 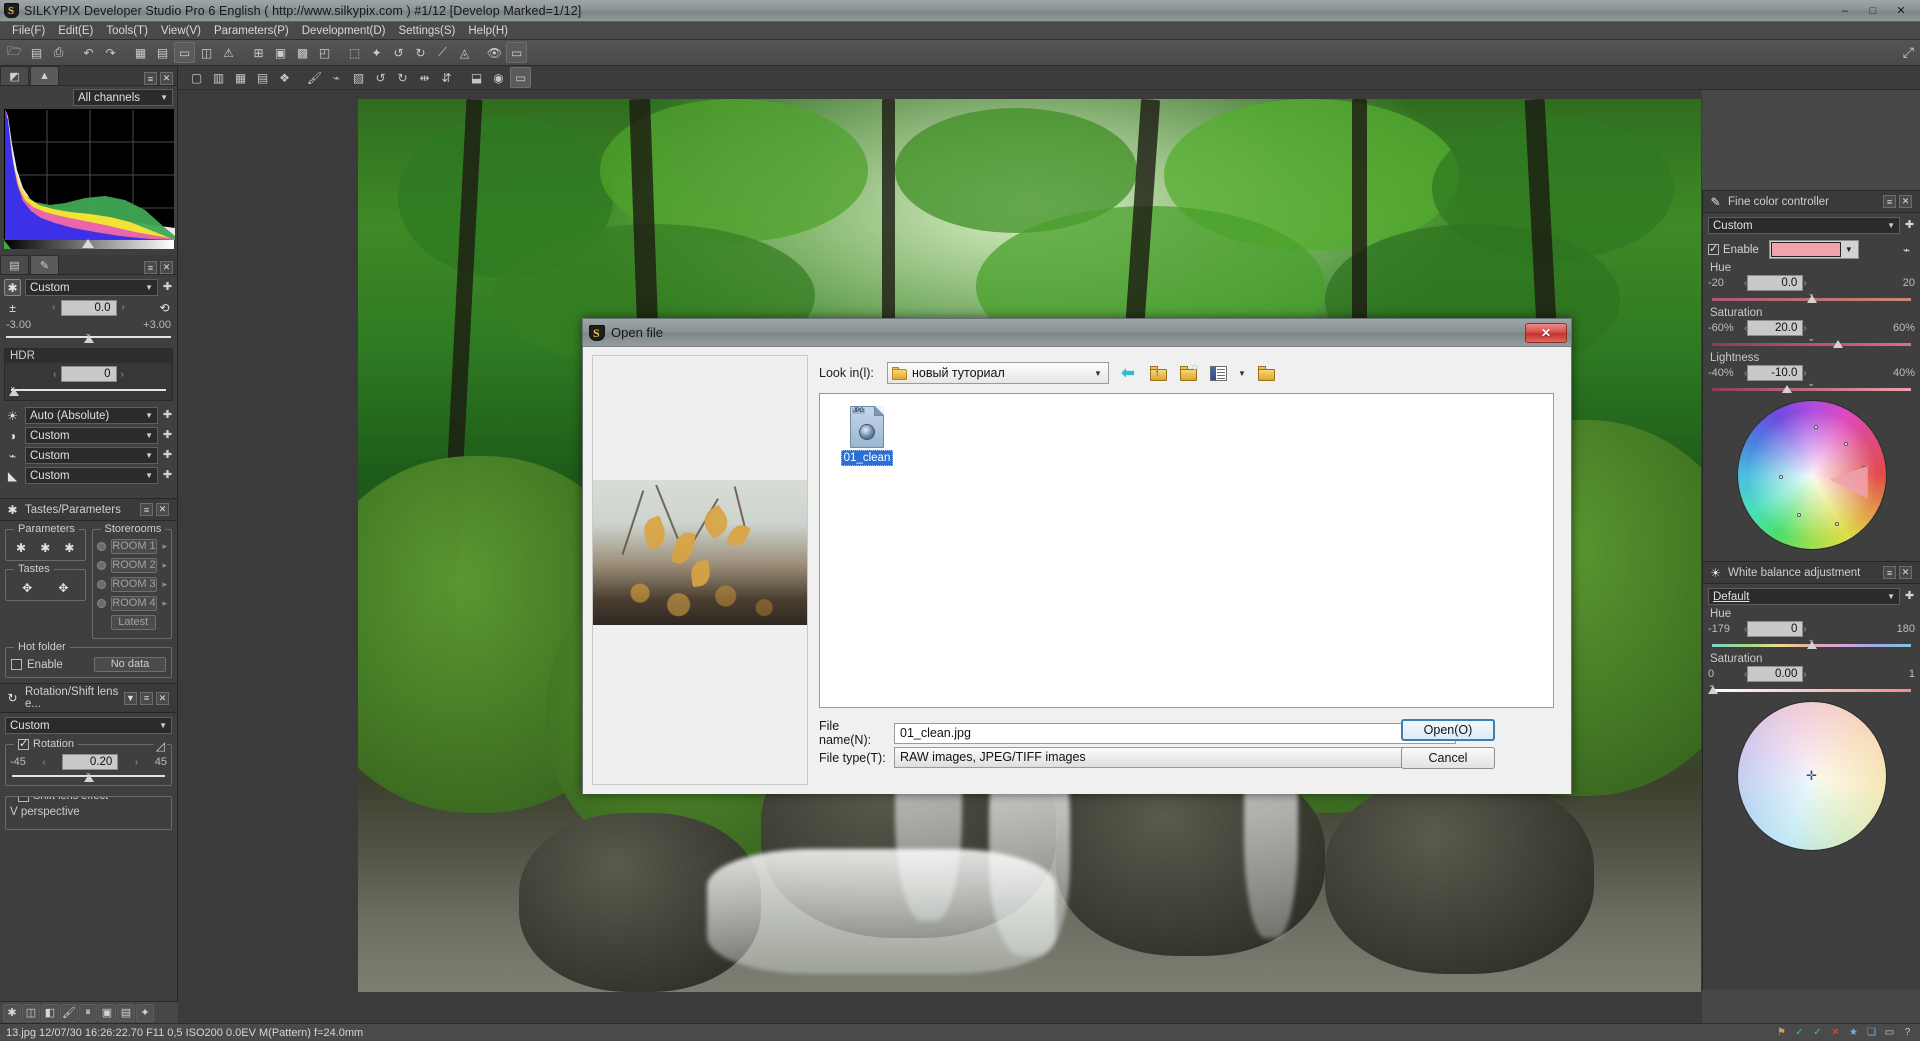 I want to click on dropdown-icon: ▼, so click(x=130, y=698).